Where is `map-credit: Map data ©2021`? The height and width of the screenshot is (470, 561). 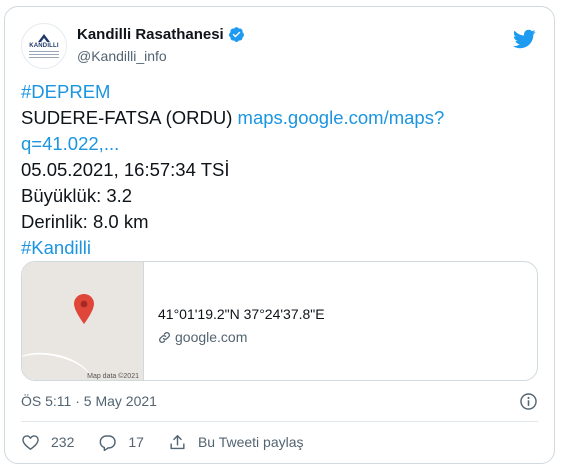 map-credit: Map data ©2021 is located at coordinates (113, 376).